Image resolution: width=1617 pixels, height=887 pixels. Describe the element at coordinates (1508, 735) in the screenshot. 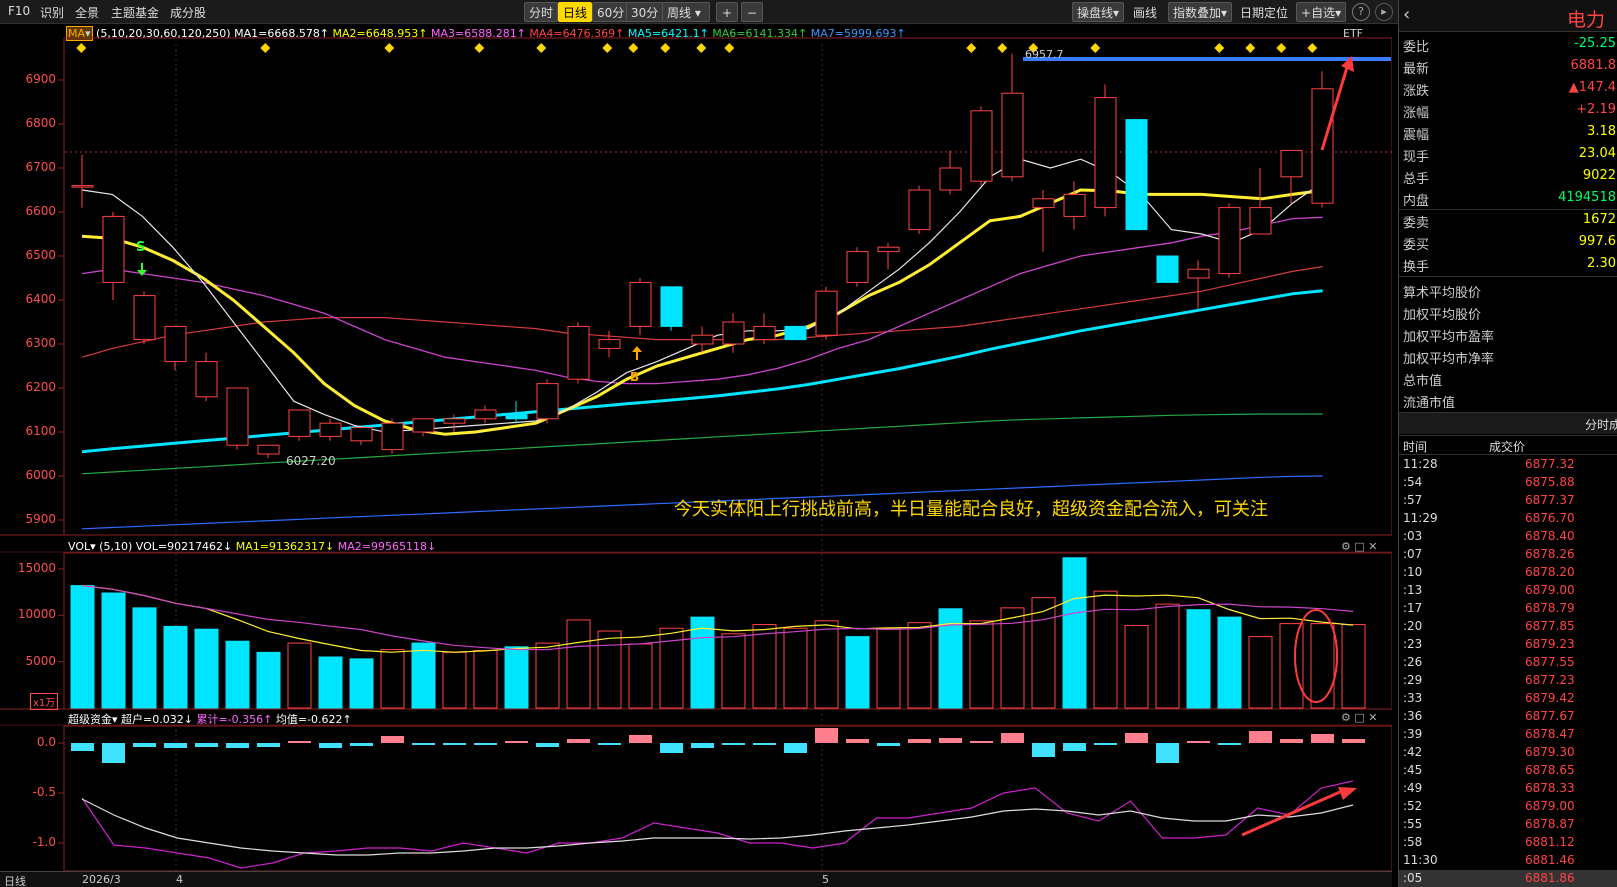

I see `tick-row: :39 6878.47` at that location.